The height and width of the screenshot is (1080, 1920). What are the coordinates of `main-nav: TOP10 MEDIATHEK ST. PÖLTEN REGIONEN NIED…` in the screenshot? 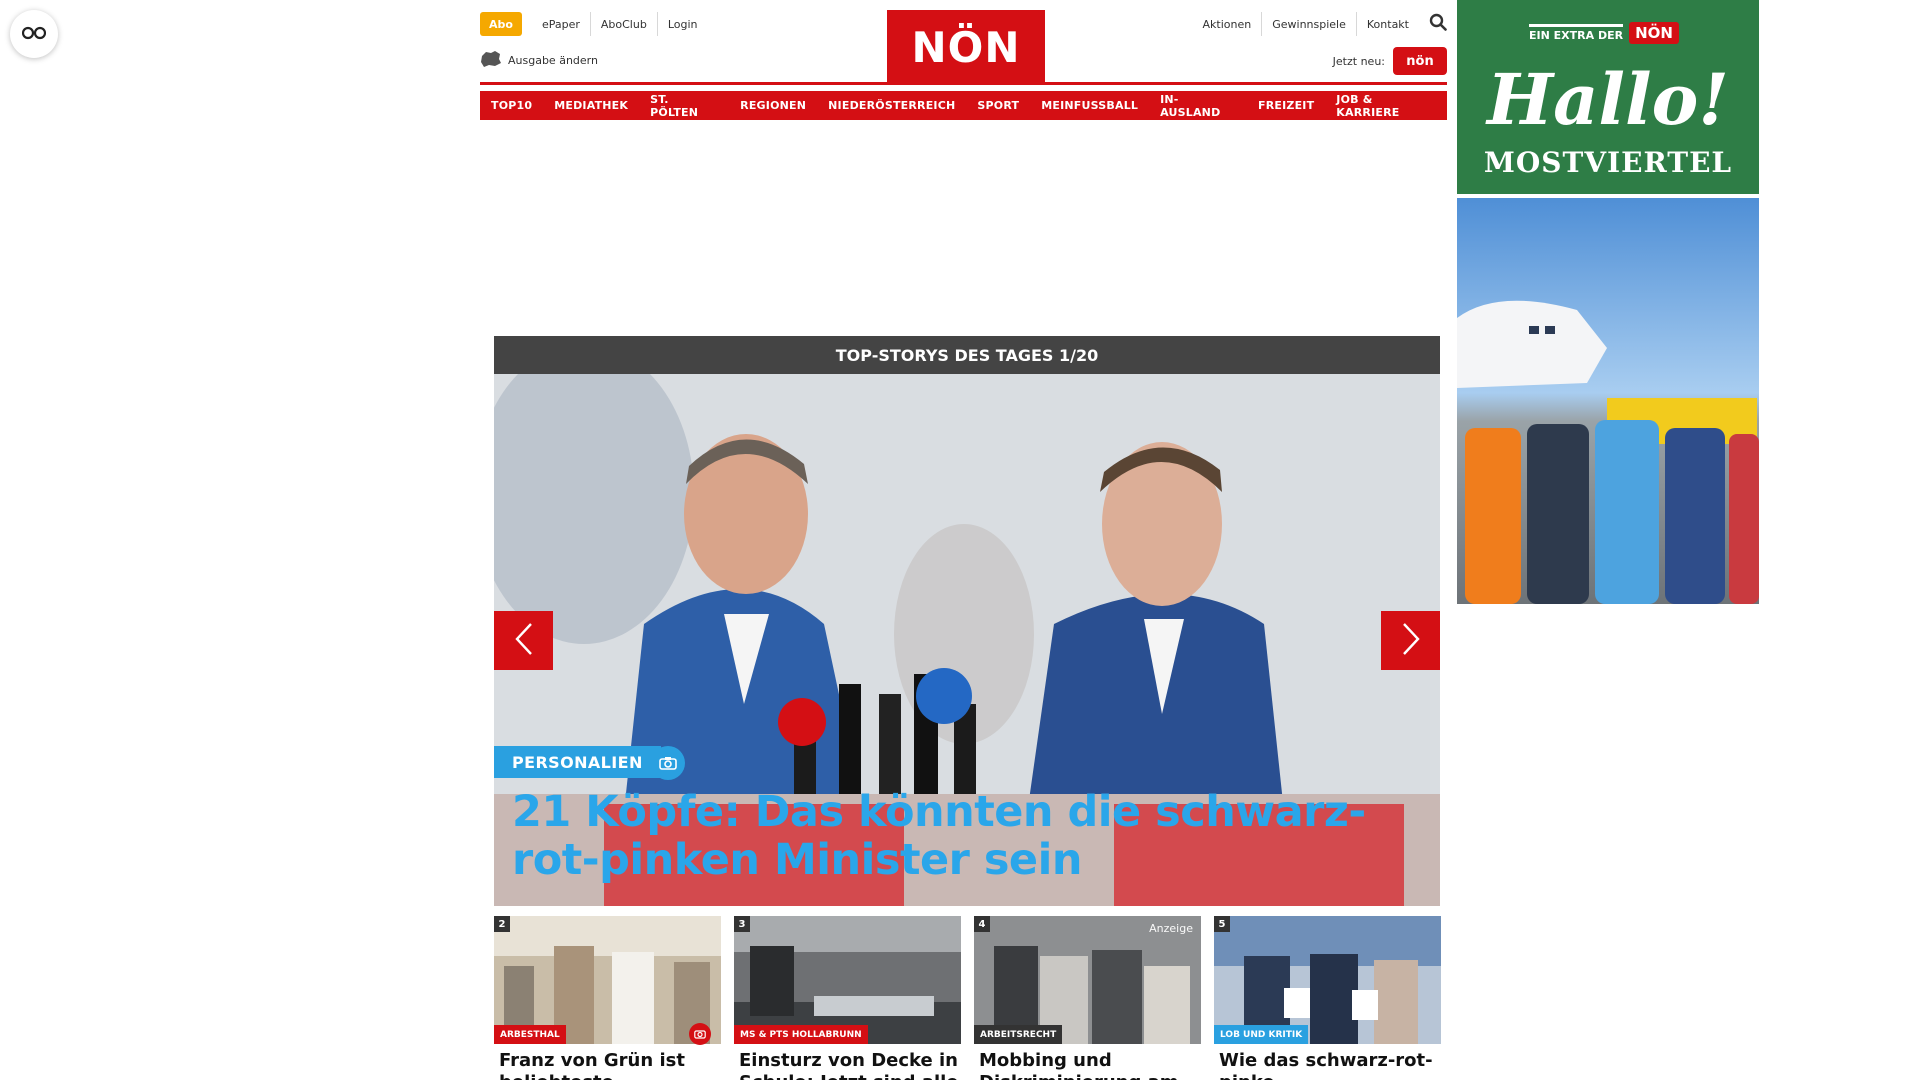 It's located at (963, 105).